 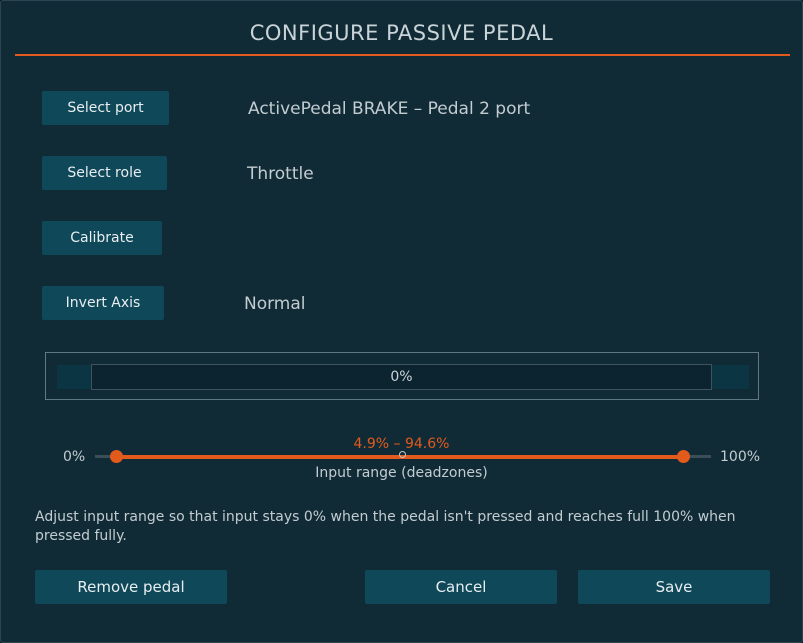 I want to click on remove-pedal-button: Remove pedal, so click(x=131, y=587).